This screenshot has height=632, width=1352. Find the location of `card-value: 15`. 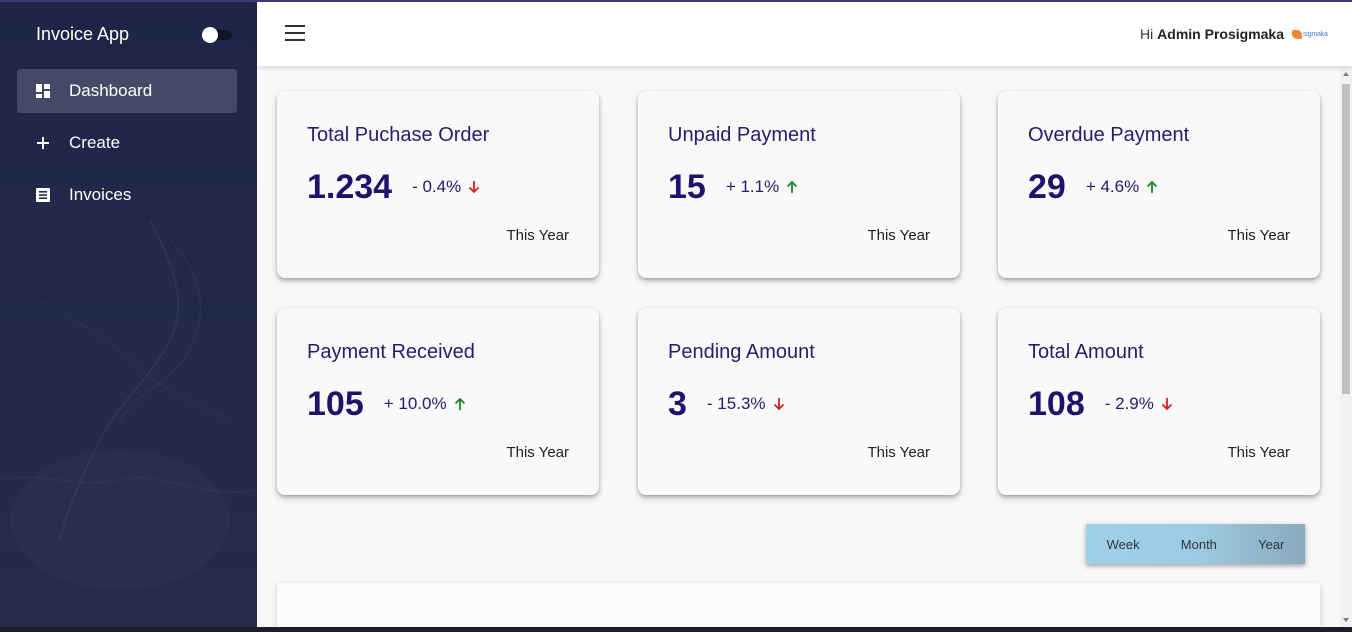

card-value: 15 is located at coordinates (687, 187).